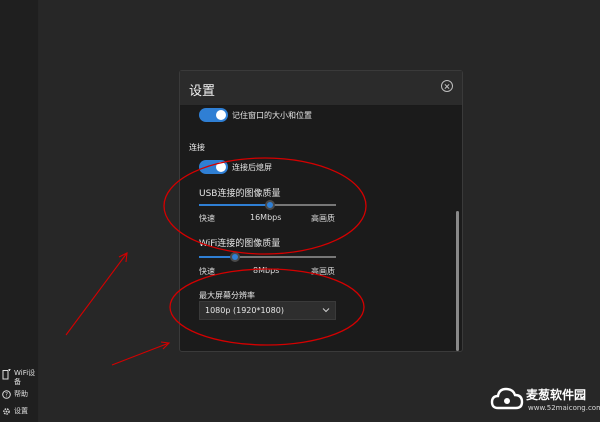 The image size is (600, 422). What do you see at coordinates (6, 411) in the screenshot?
I see `gear-icon` at bounding box center [6, 411].